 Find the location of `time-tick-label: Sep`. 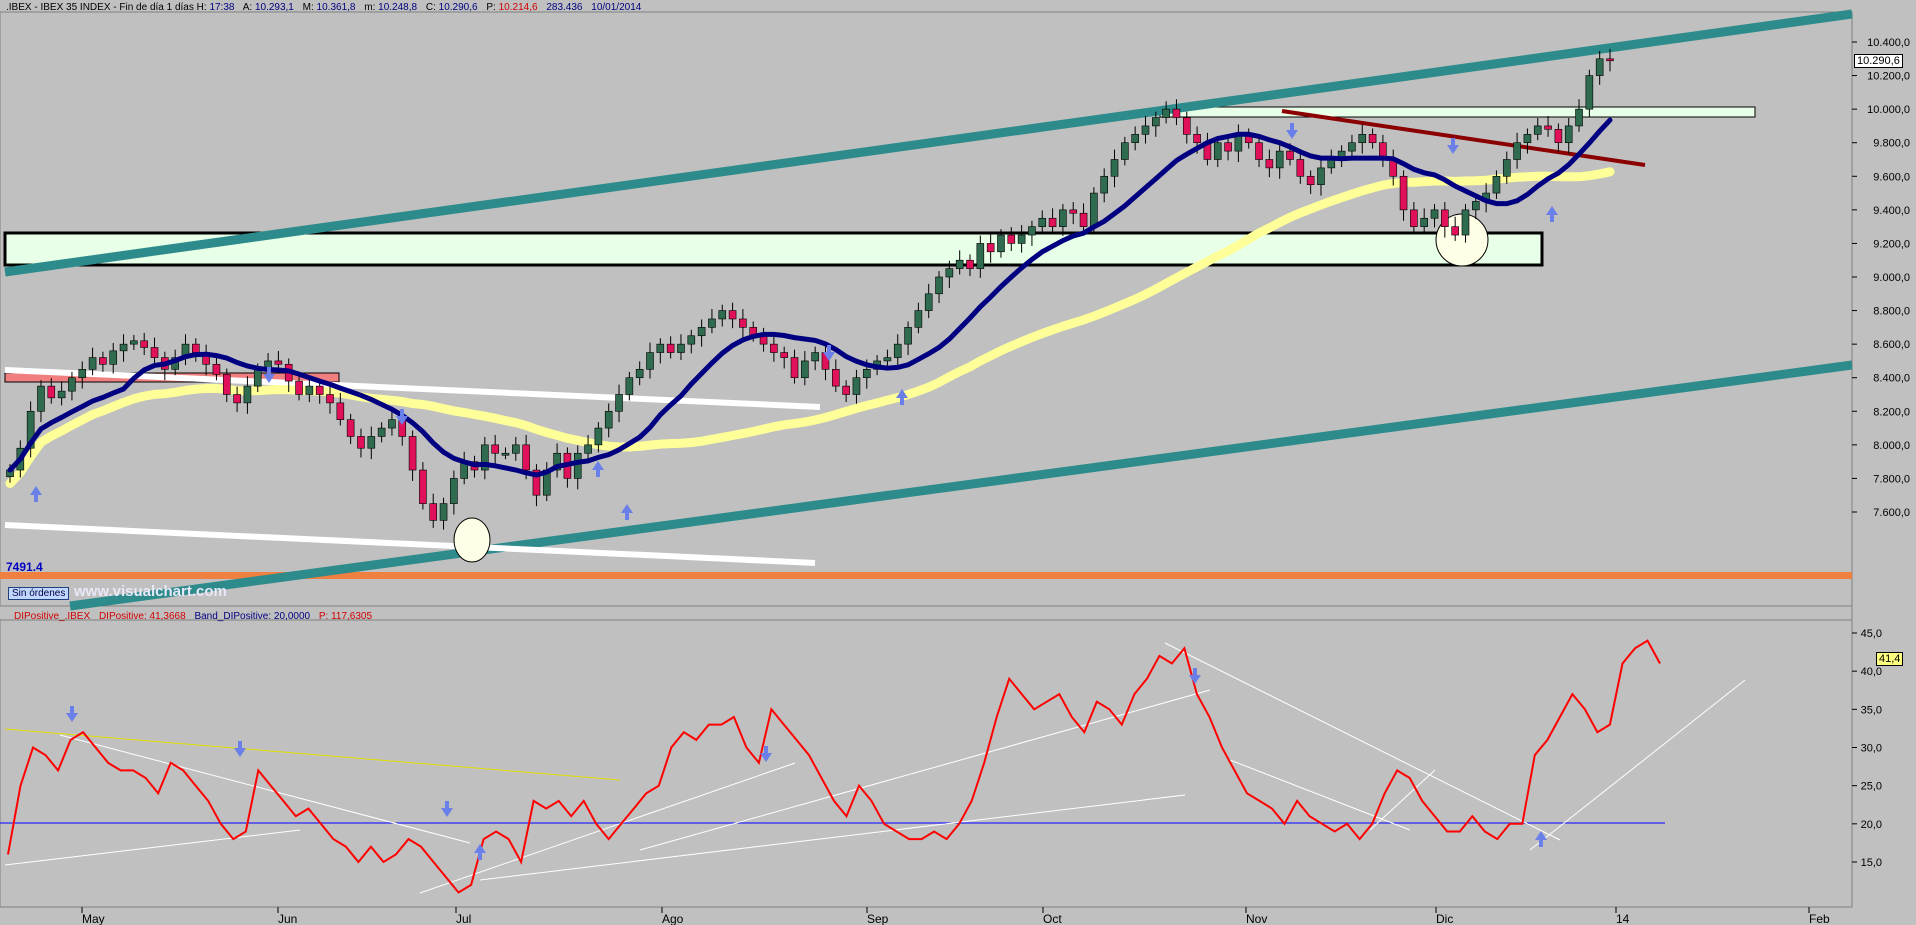

time-tick-label: Sep is located at coordinates (878, 918).